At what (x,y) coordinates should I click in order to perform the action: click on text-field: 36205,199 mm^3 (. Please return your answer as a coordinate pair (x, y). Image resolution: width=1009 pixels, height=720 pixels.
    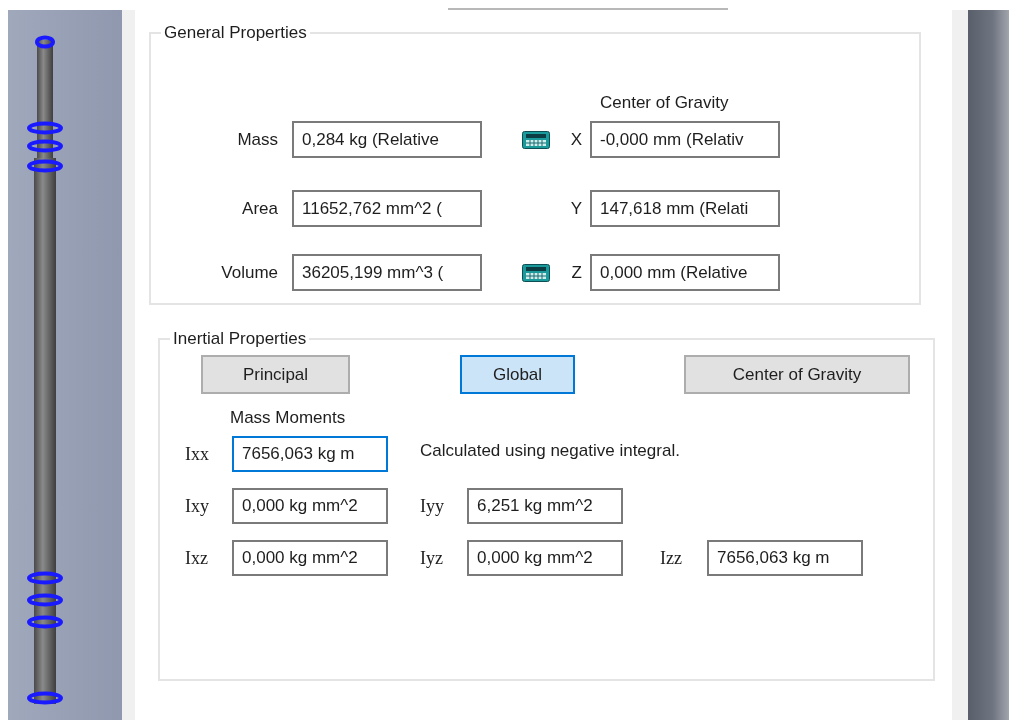
    Looking at the image, I should click on (387, 272).